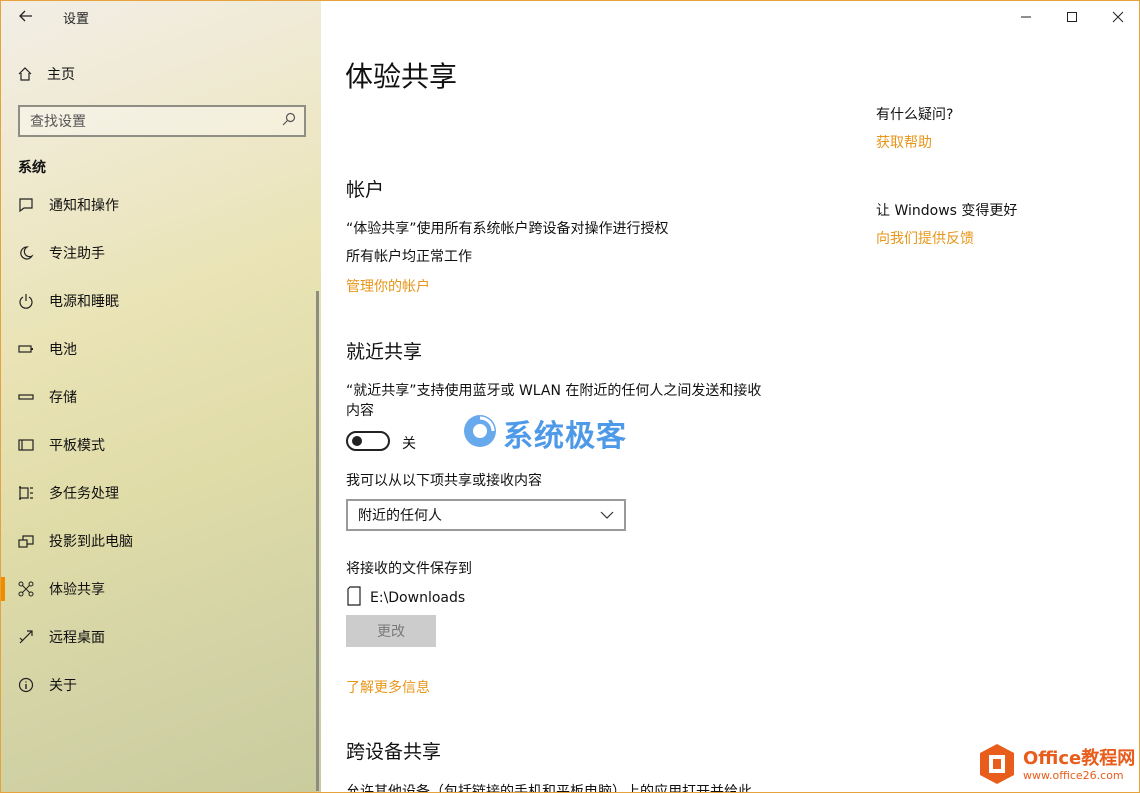 This screenshot has height=793, width=1140. What do you see at coordinates (486, 515) in the screenshot?
I see `share-from-dropdown: 附近的任何人` at bounding box center [486, 515].